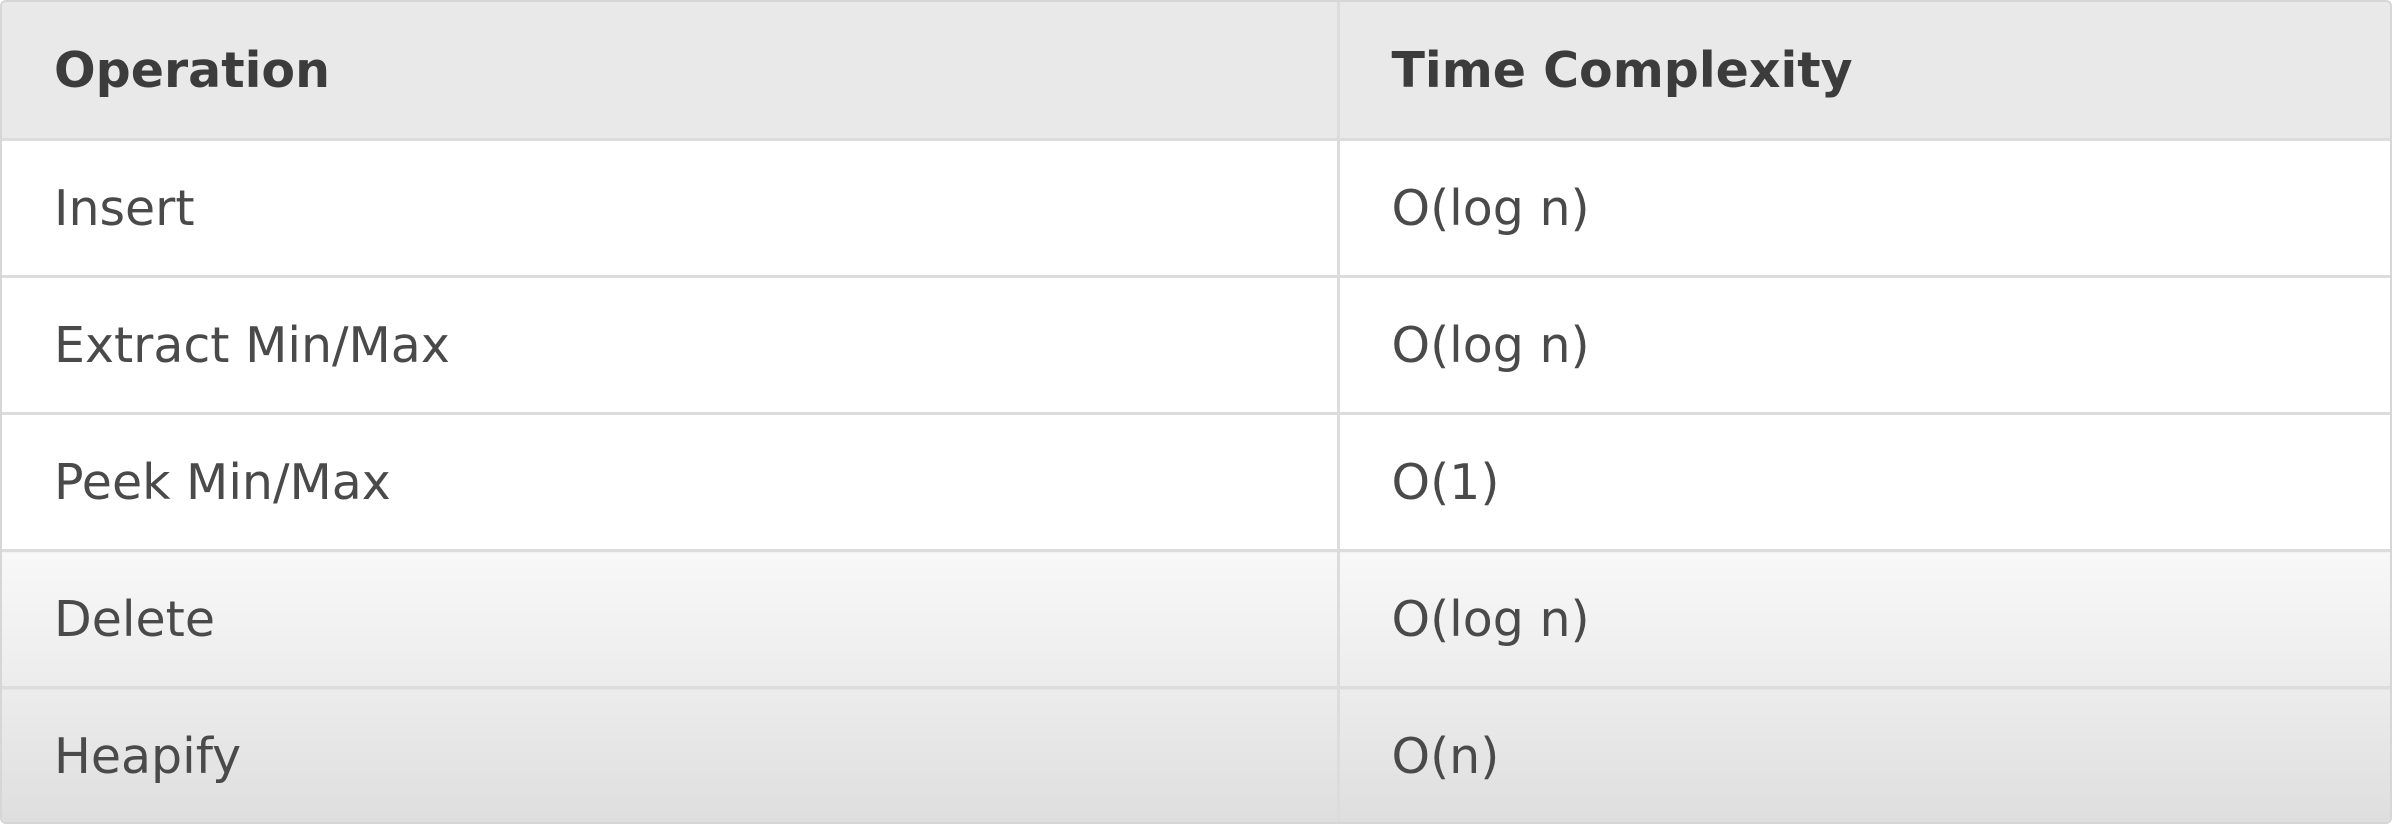  Describe the element at coordinates (670, 482) in the screenshot. I see `operation-cell: Peek Min/Max` at that location.